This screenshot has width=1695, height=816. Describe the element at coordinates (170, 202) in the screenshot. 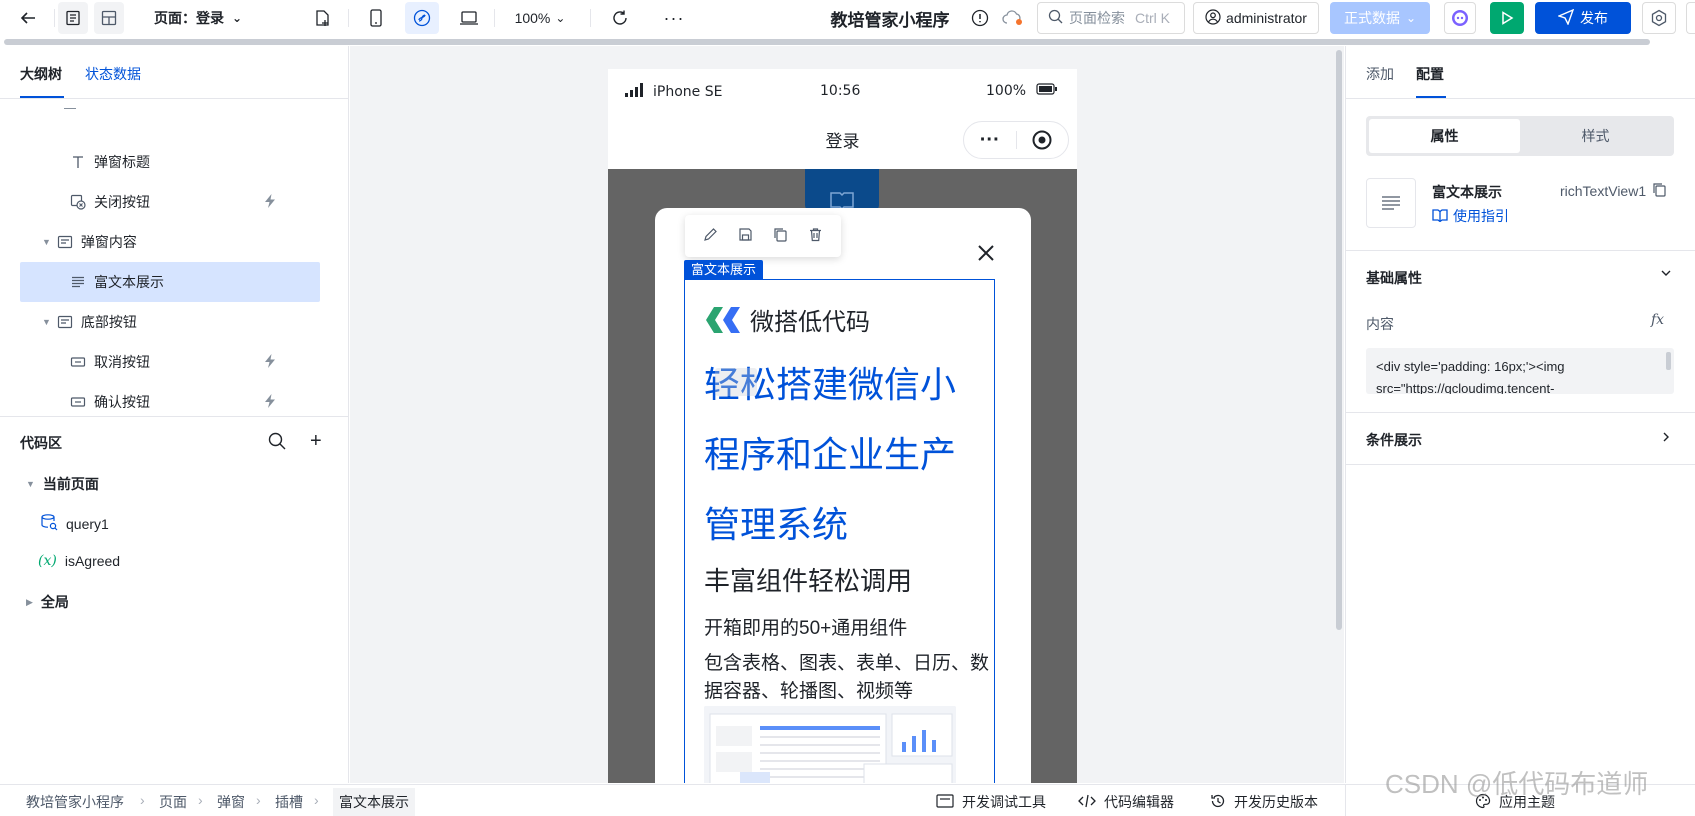

I see `tree-item-close-button: 关闭按钮` at that location.